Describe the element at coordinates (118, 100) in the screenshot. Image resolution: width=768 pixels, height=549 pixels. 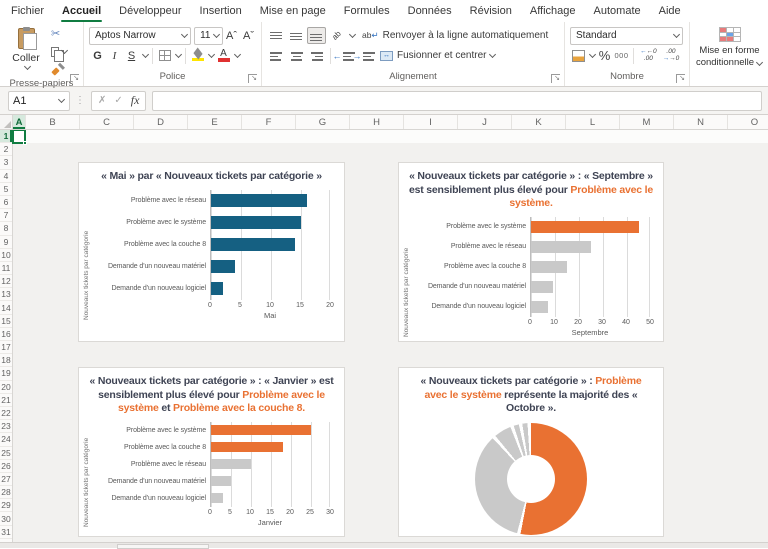
I see `enter-icon: ✓` at that location.